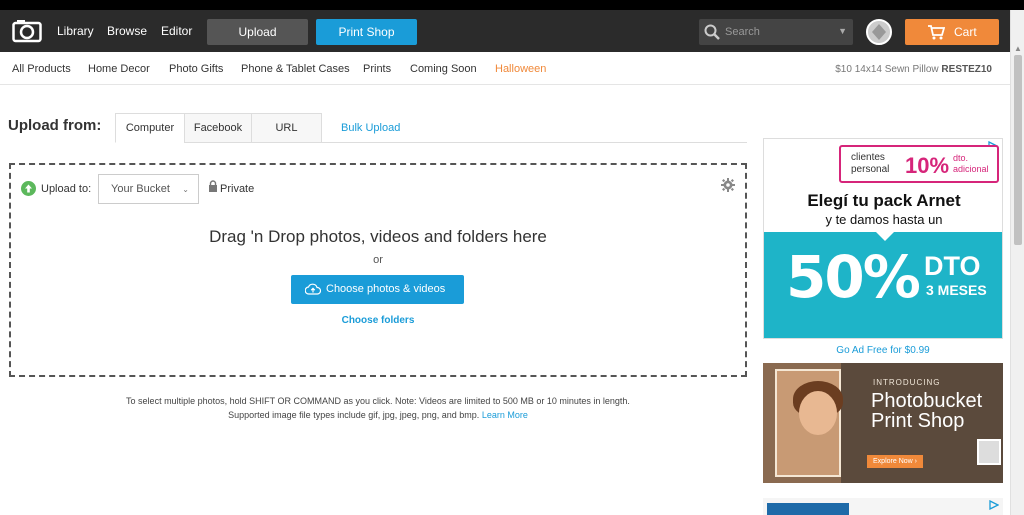 The height and width of the screenshot is (515, 1024). I want to click on ad-dto: DTO, so click(952, 266).